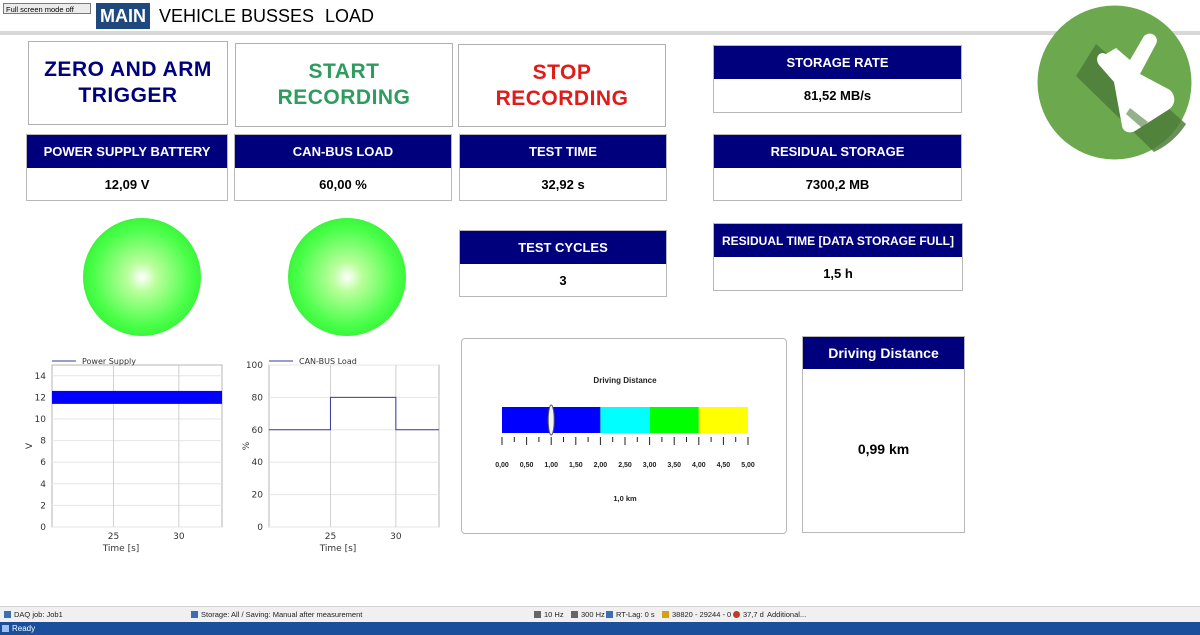  What do you see at coordinates (724, 465) in the screenshot?
I see `gauge-tick-label: 4,50` at bounding box center [724, 465].